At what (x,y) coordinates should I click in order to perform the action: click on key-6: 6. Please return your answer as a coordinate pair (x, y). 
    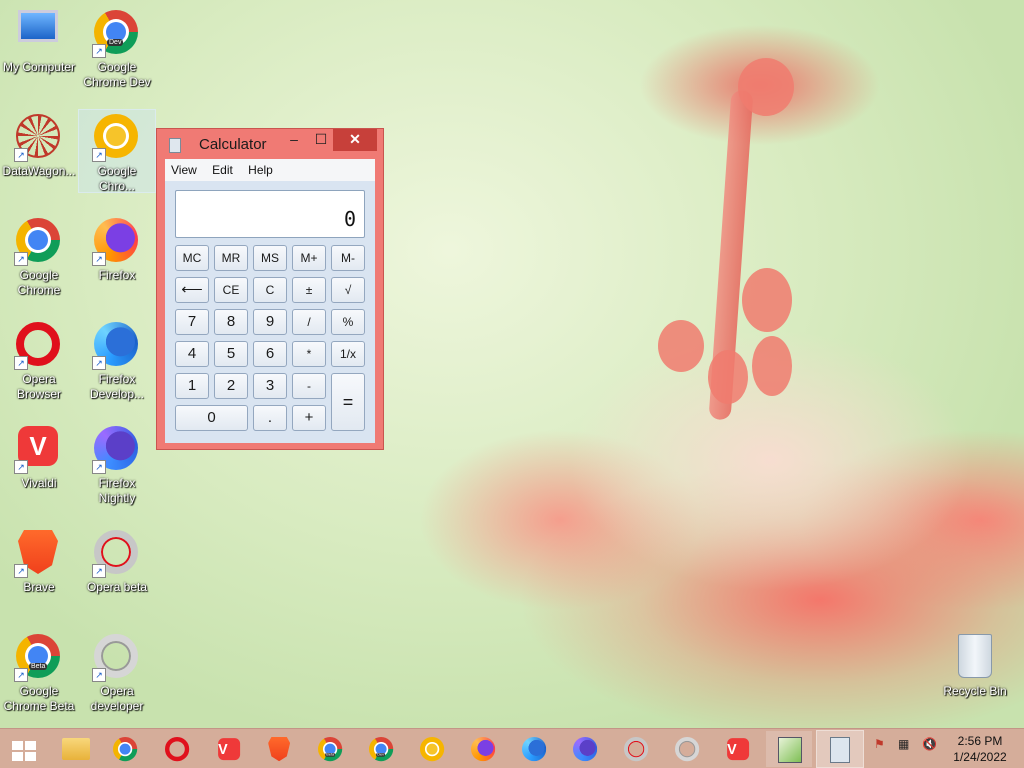
    Looking at the image, I should click on (270, 354).